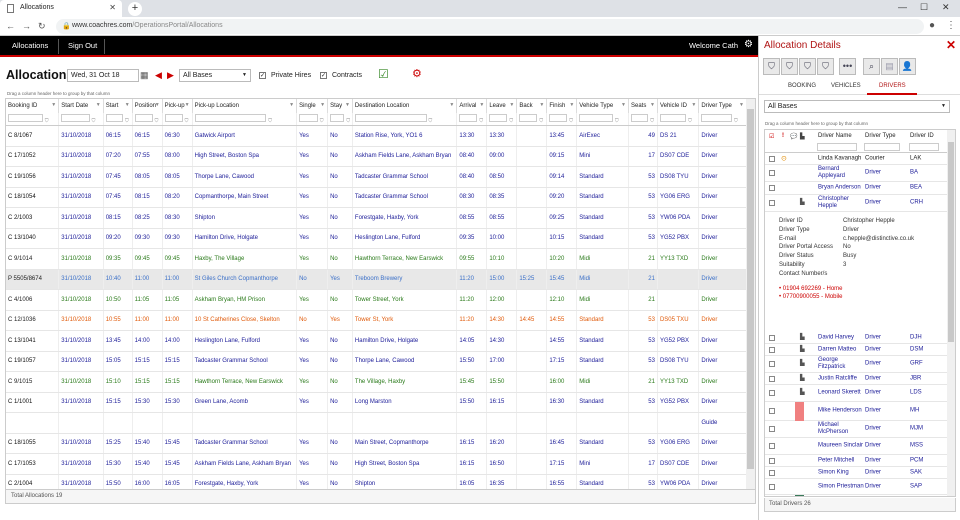  Describe the element at coordinates (170, 75) in the screenshot. I see `next-day-icon: ▶` at that location.